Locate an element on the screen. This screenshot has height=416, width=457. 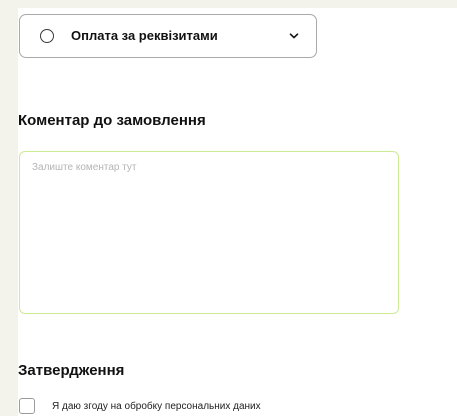
chevron-down-icon is located at coordinates (294, 36).